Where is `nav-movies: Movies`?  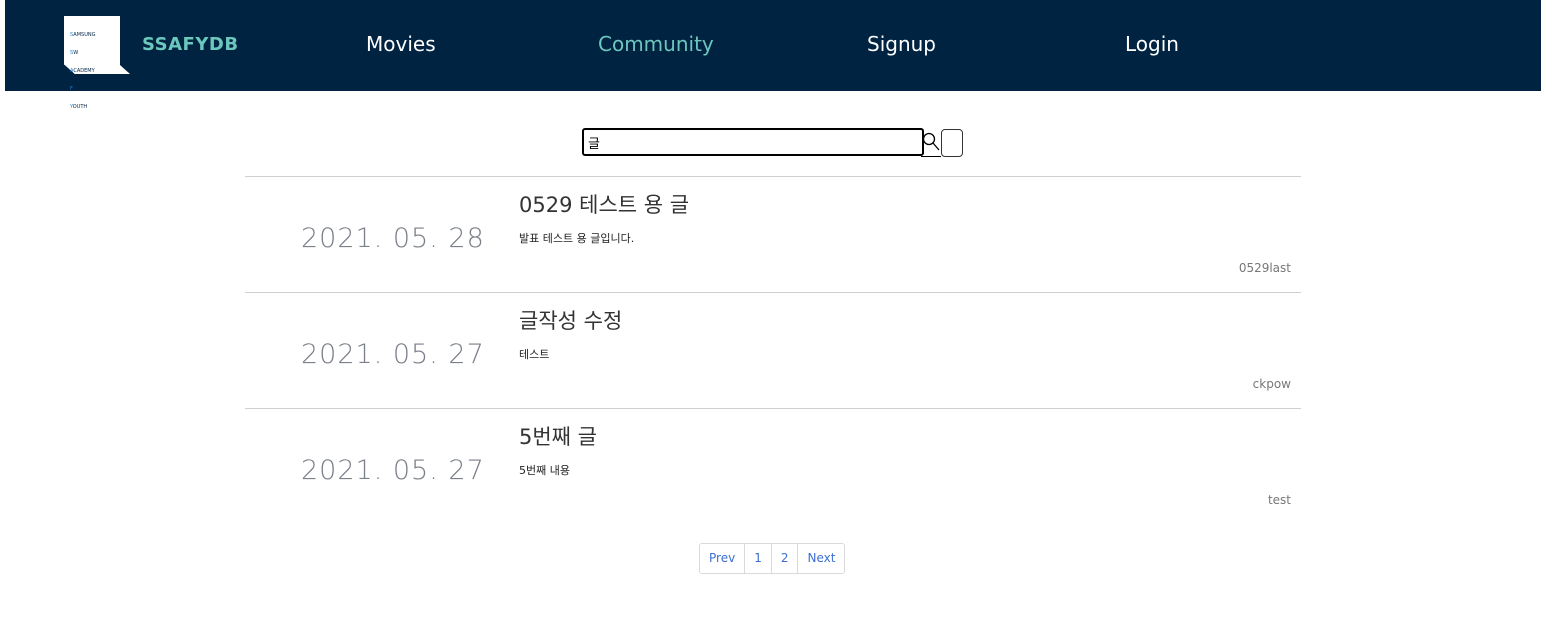 nav-movies: Movies is located at coordinates (401, 44).